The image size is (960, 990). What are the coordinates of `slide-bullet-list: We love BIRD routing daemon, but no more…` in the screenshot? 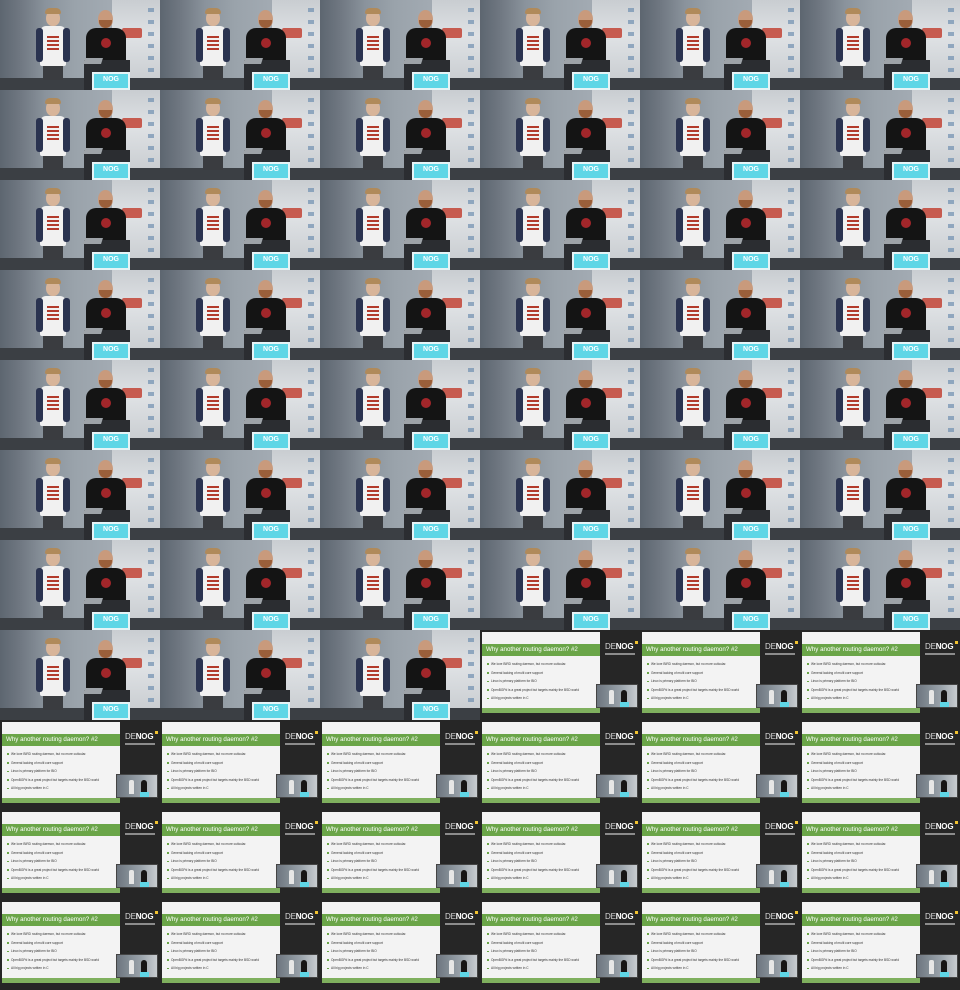 It's located at (543, 861).